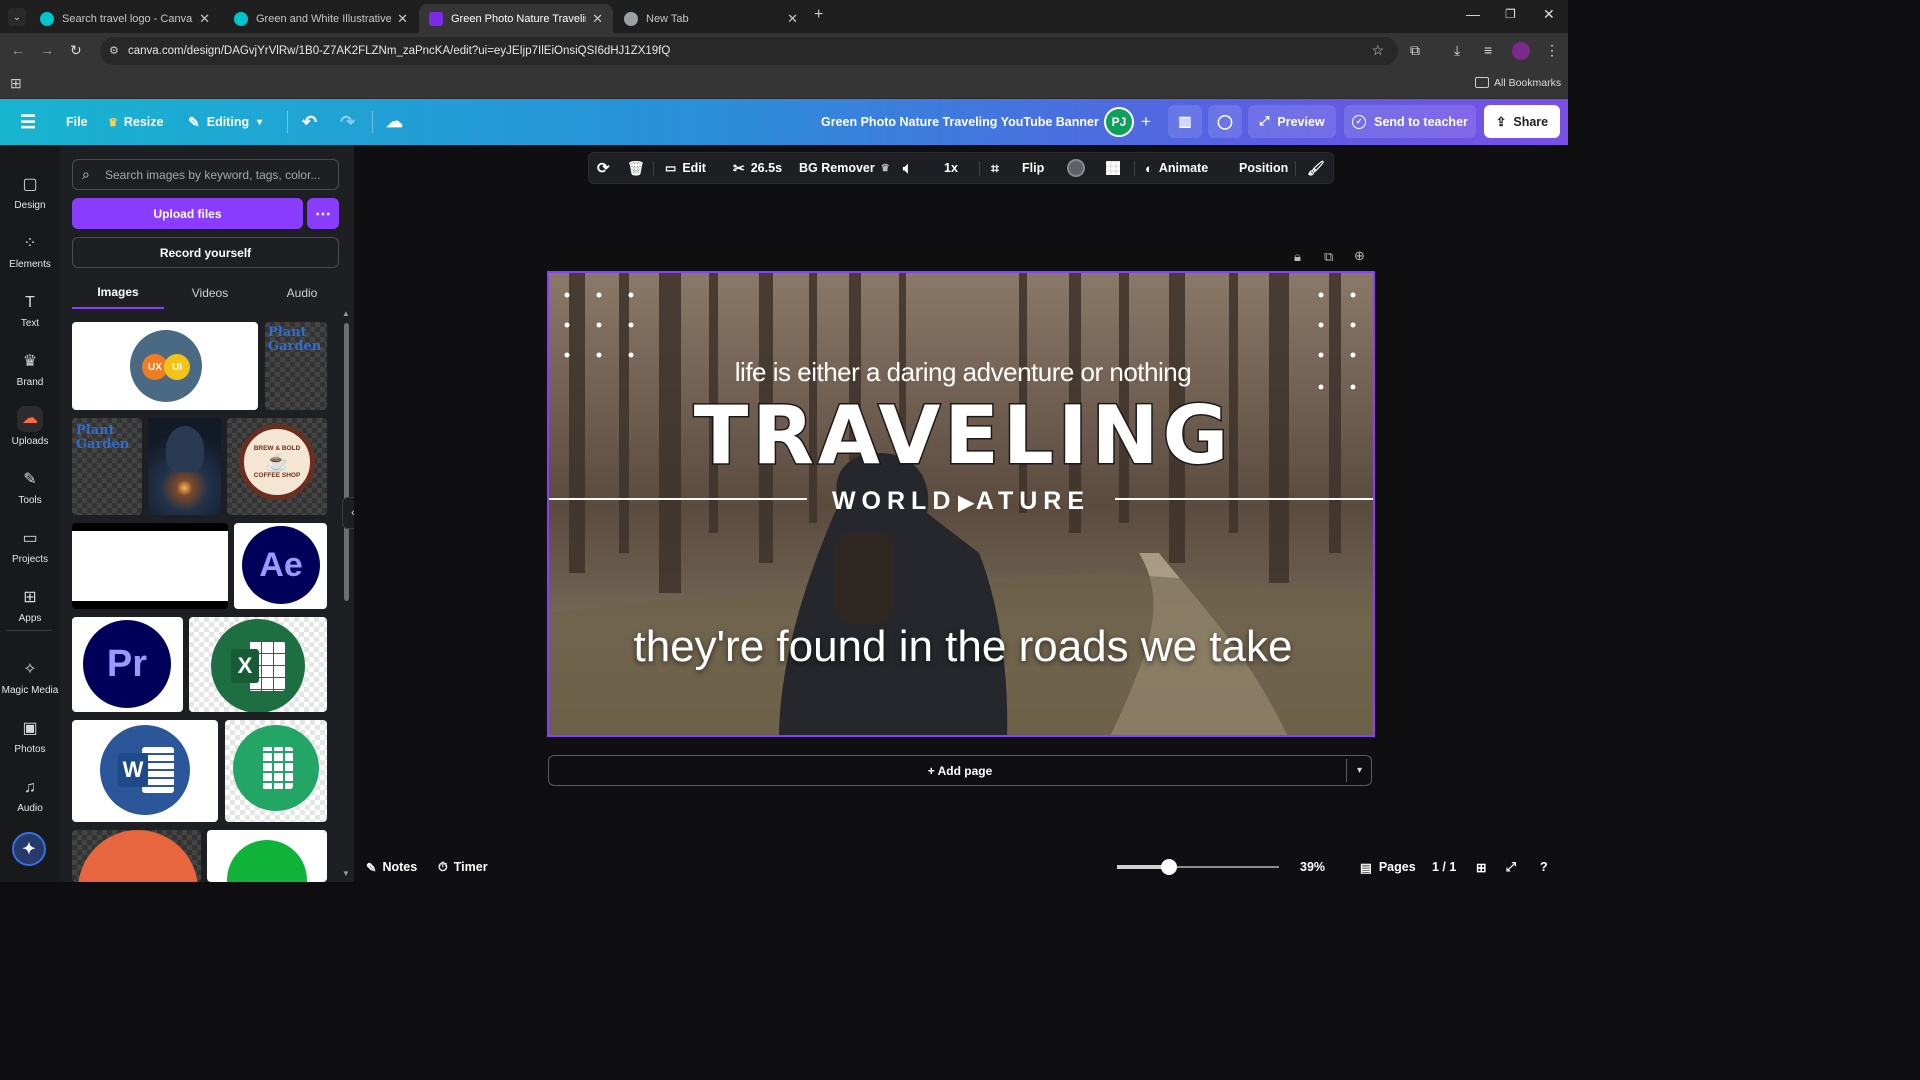  What do you see at coordinates (165, 366) in the screenshot?
I see `image-thumb-uxui-logo: UX UI` at bounding box center [165, 366].